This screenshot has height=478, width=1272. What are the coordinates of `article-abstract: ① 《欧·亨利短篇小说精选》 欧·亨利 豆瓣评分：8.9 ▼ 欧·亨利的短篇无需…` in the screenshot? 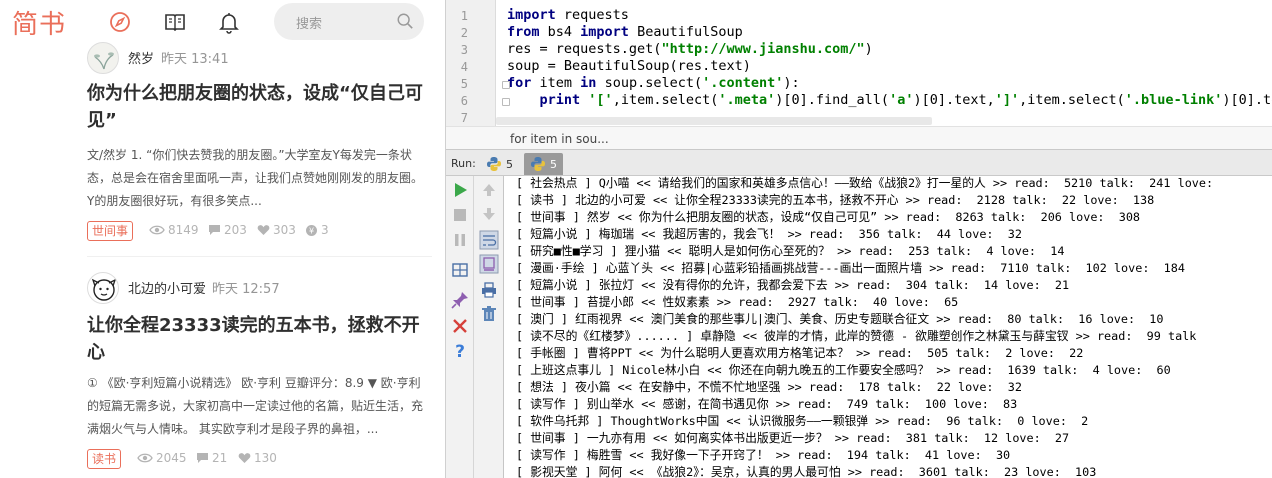 It's located at (255, 406).